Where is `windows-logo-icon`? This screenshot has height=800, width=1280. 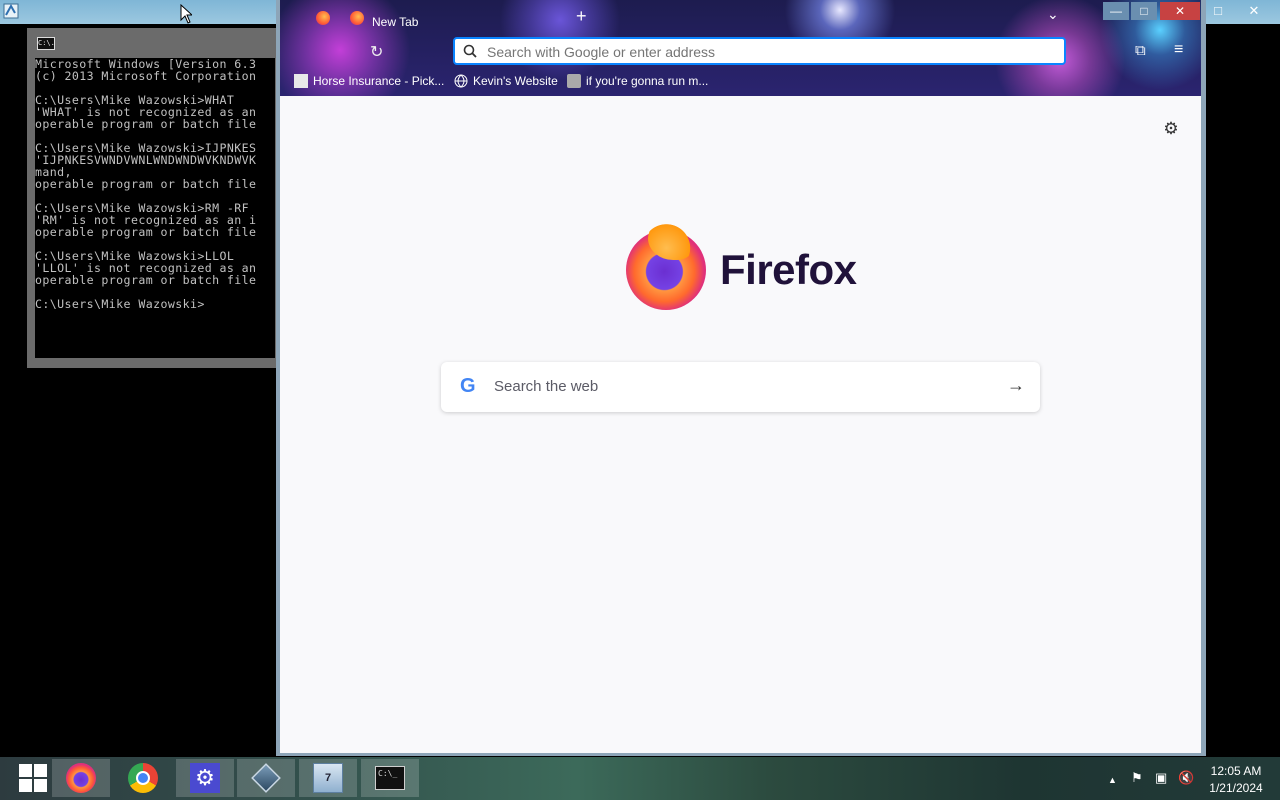 windows-logo-icon is located at coordinates (33, 778).